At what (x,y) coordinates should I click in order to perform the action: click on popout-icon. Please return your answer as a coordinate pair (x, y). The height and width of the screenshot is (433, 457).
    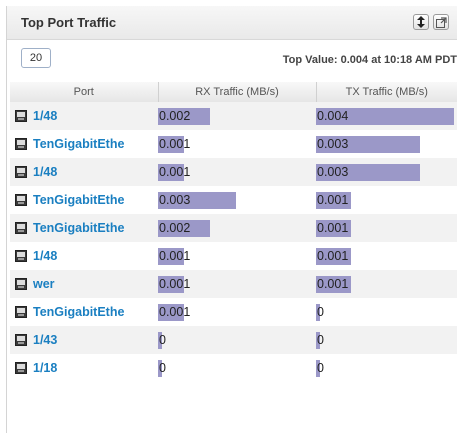
    Looking at the image, I should click on (441, 22).